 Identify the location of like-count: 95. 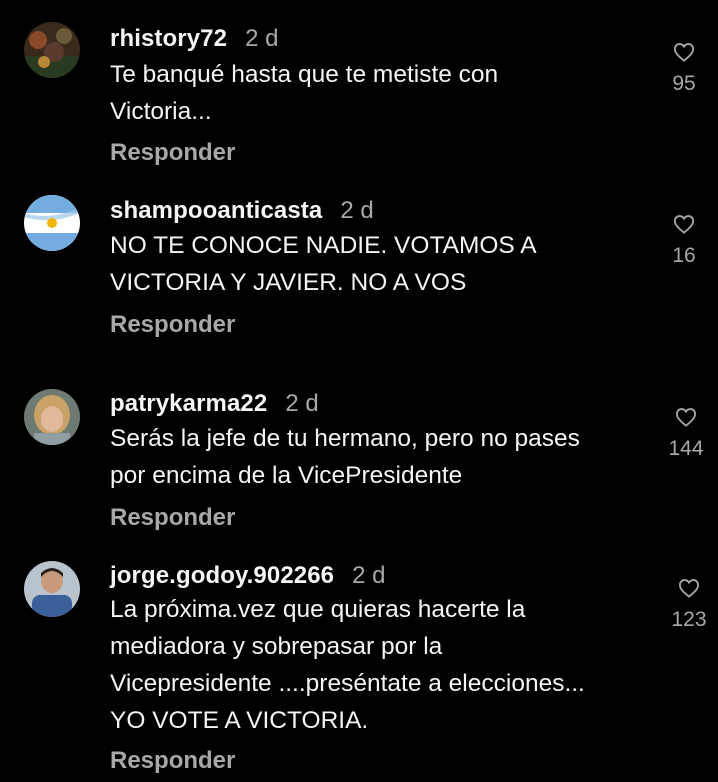
(684, 83).